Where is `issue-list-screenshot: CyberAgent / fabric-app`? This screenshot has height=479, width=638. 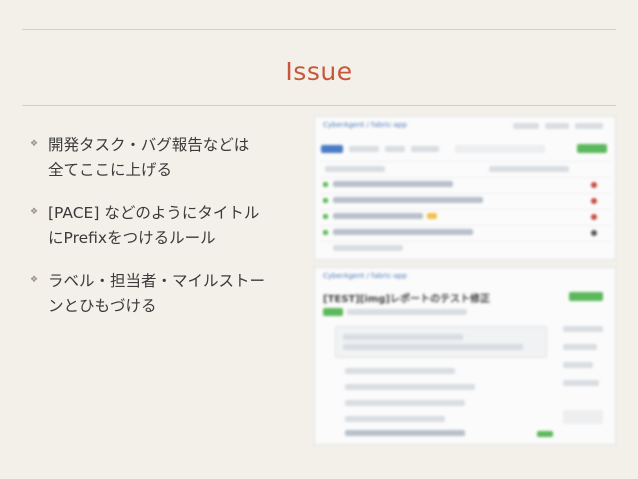 issue-list-screenshot: CyberAgent / fabric-app is located at coordinates (465, 188).